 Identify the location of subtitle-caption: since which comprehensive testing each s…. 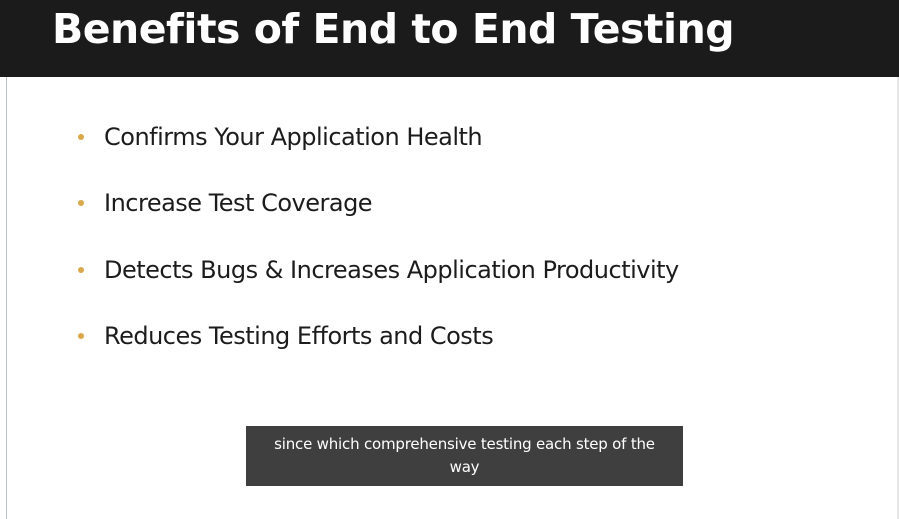
(464, 456).